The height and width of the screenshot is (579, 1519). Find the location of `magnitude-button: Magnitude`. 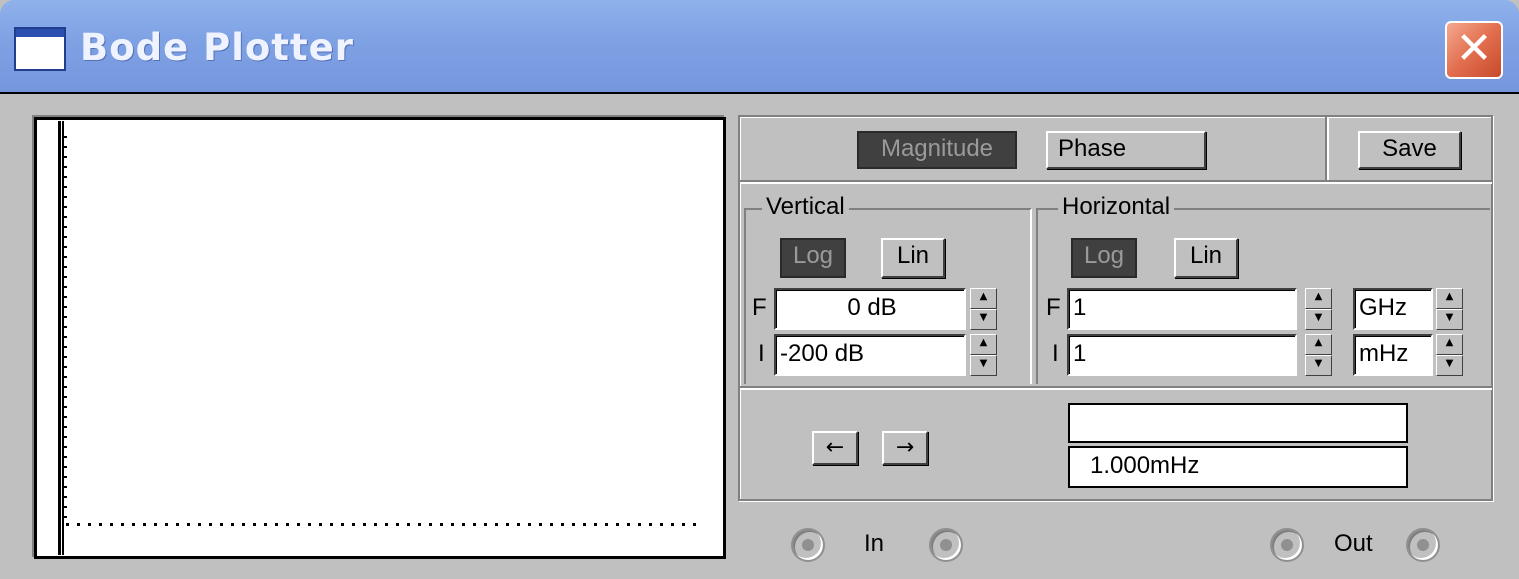

magnitude-button: Magnitude is located at coordinates (937, 150).